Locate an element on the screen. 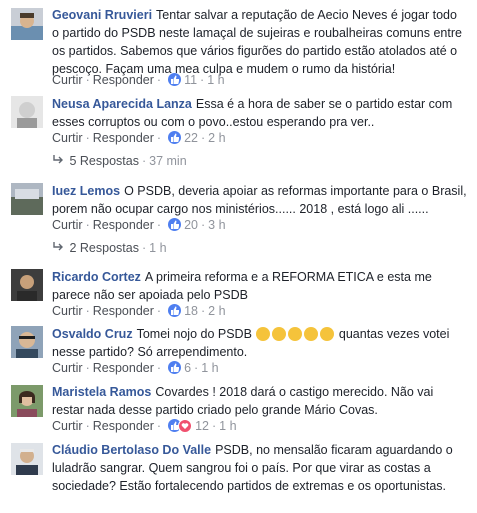  comment-actions: Curtir · Responder · 11 · 1 h is located at coordinates (138, 80).